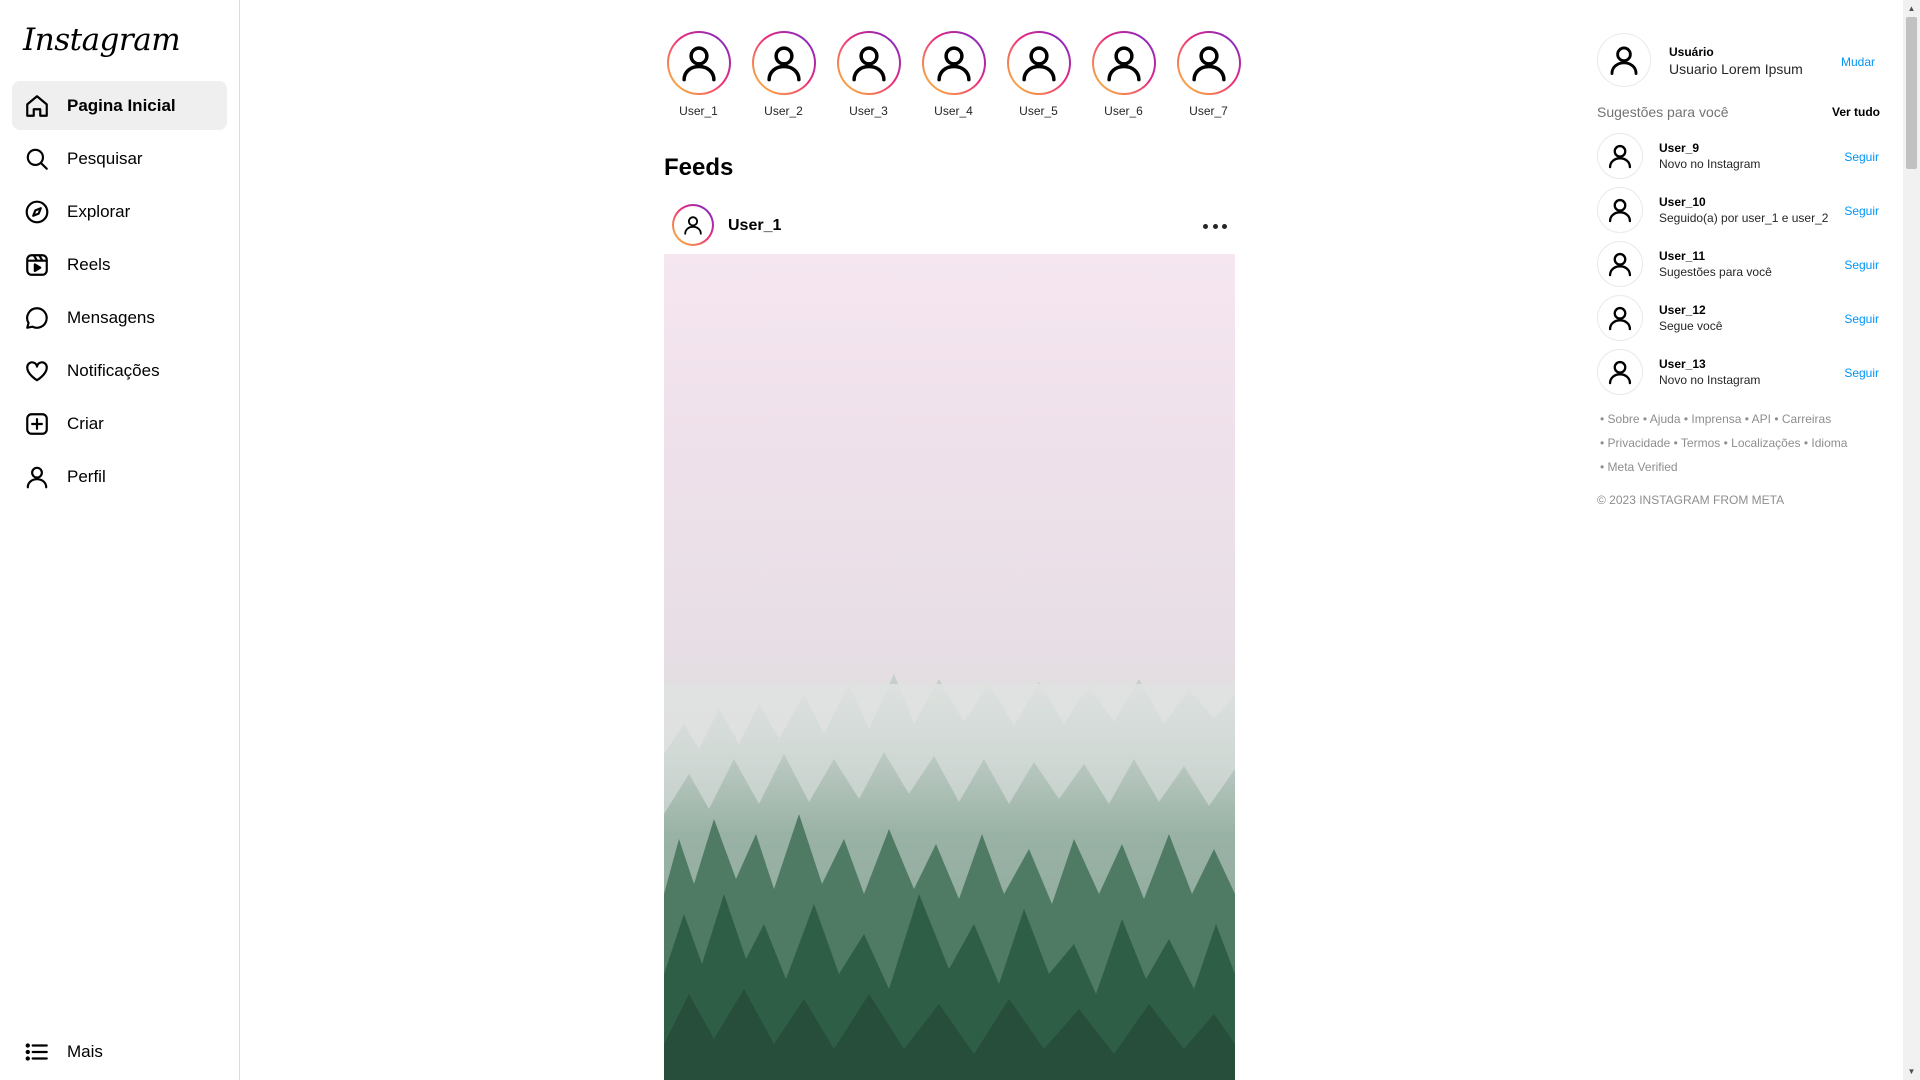 The height and width of the screenshot is (1080, 1920). What do you see at coordinates (1738, 265) in the screenshot?
I see `suggestion-item: User_11 Sugestões para você Seguir` at bounding box center [1738, 265].